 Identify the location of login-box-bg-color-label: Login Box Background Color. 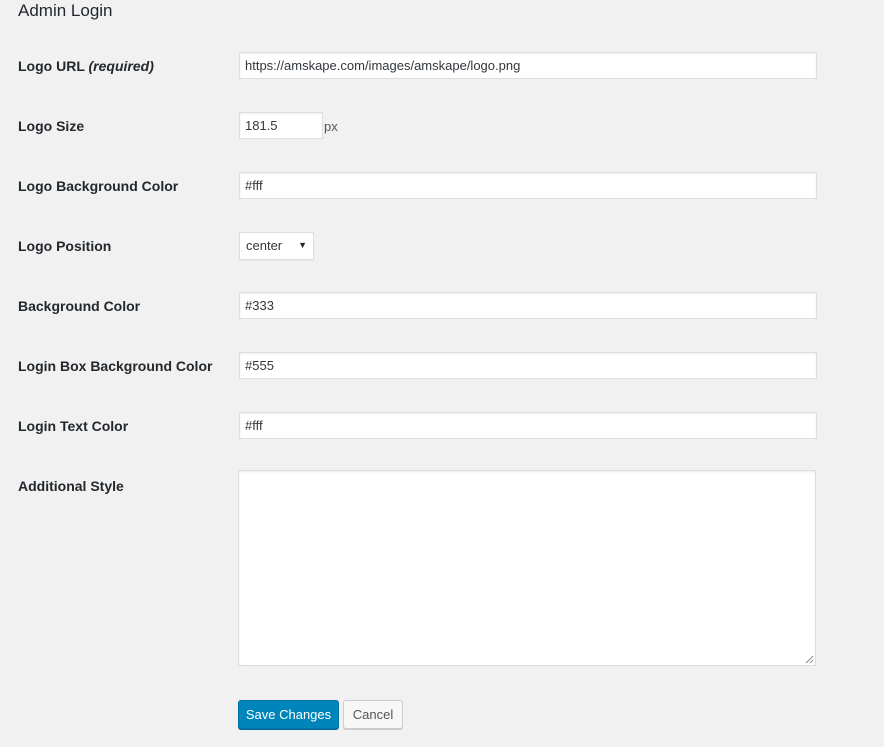
(115, 366).